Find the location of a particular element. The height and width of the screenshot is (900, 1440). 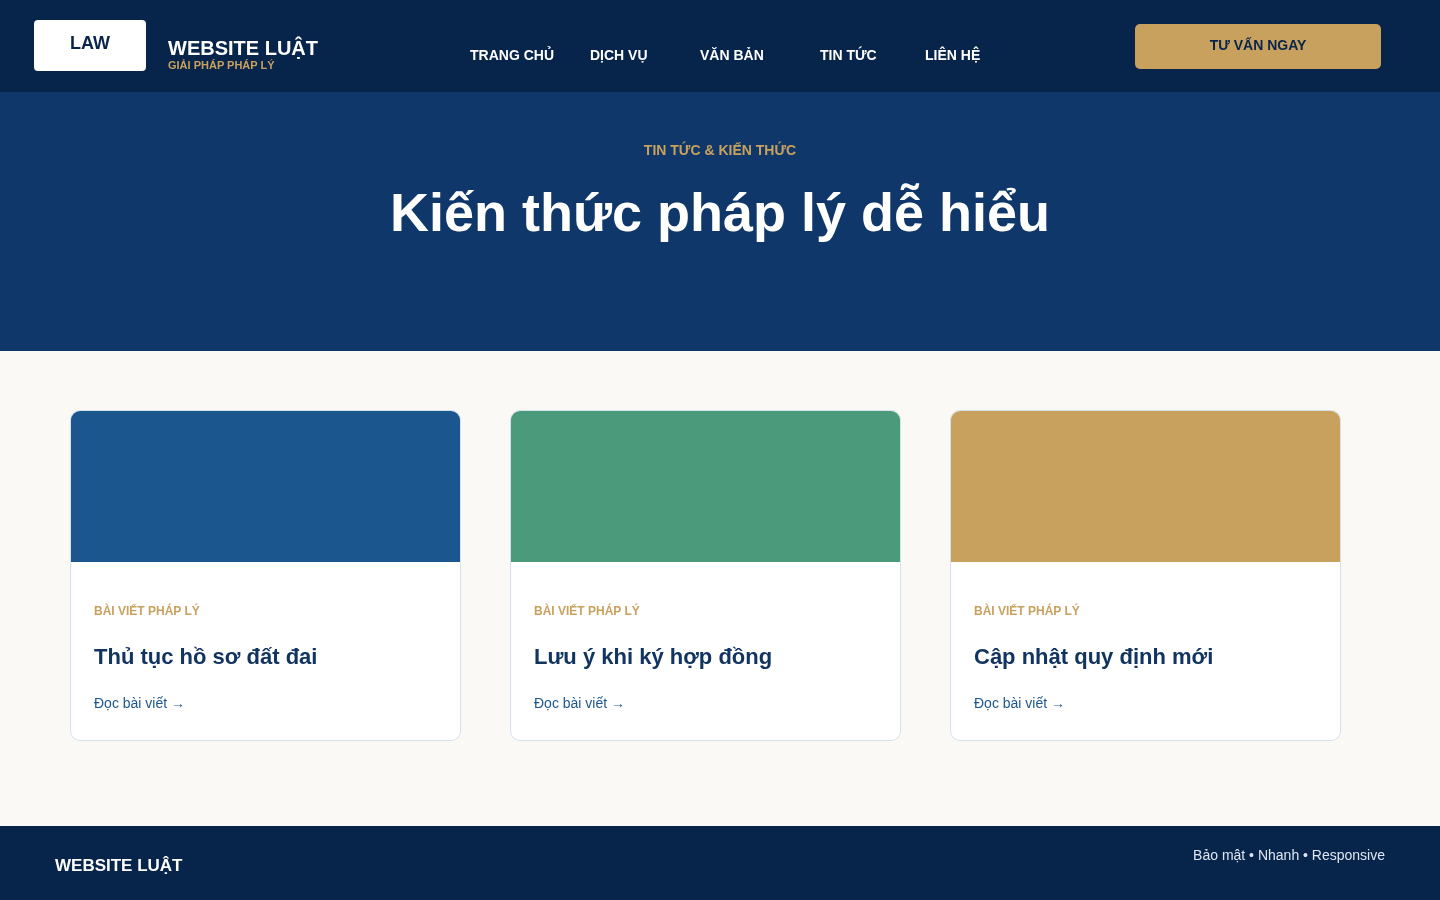

nav-link: DỊCH VỤ is located at coordinates (619, 55).